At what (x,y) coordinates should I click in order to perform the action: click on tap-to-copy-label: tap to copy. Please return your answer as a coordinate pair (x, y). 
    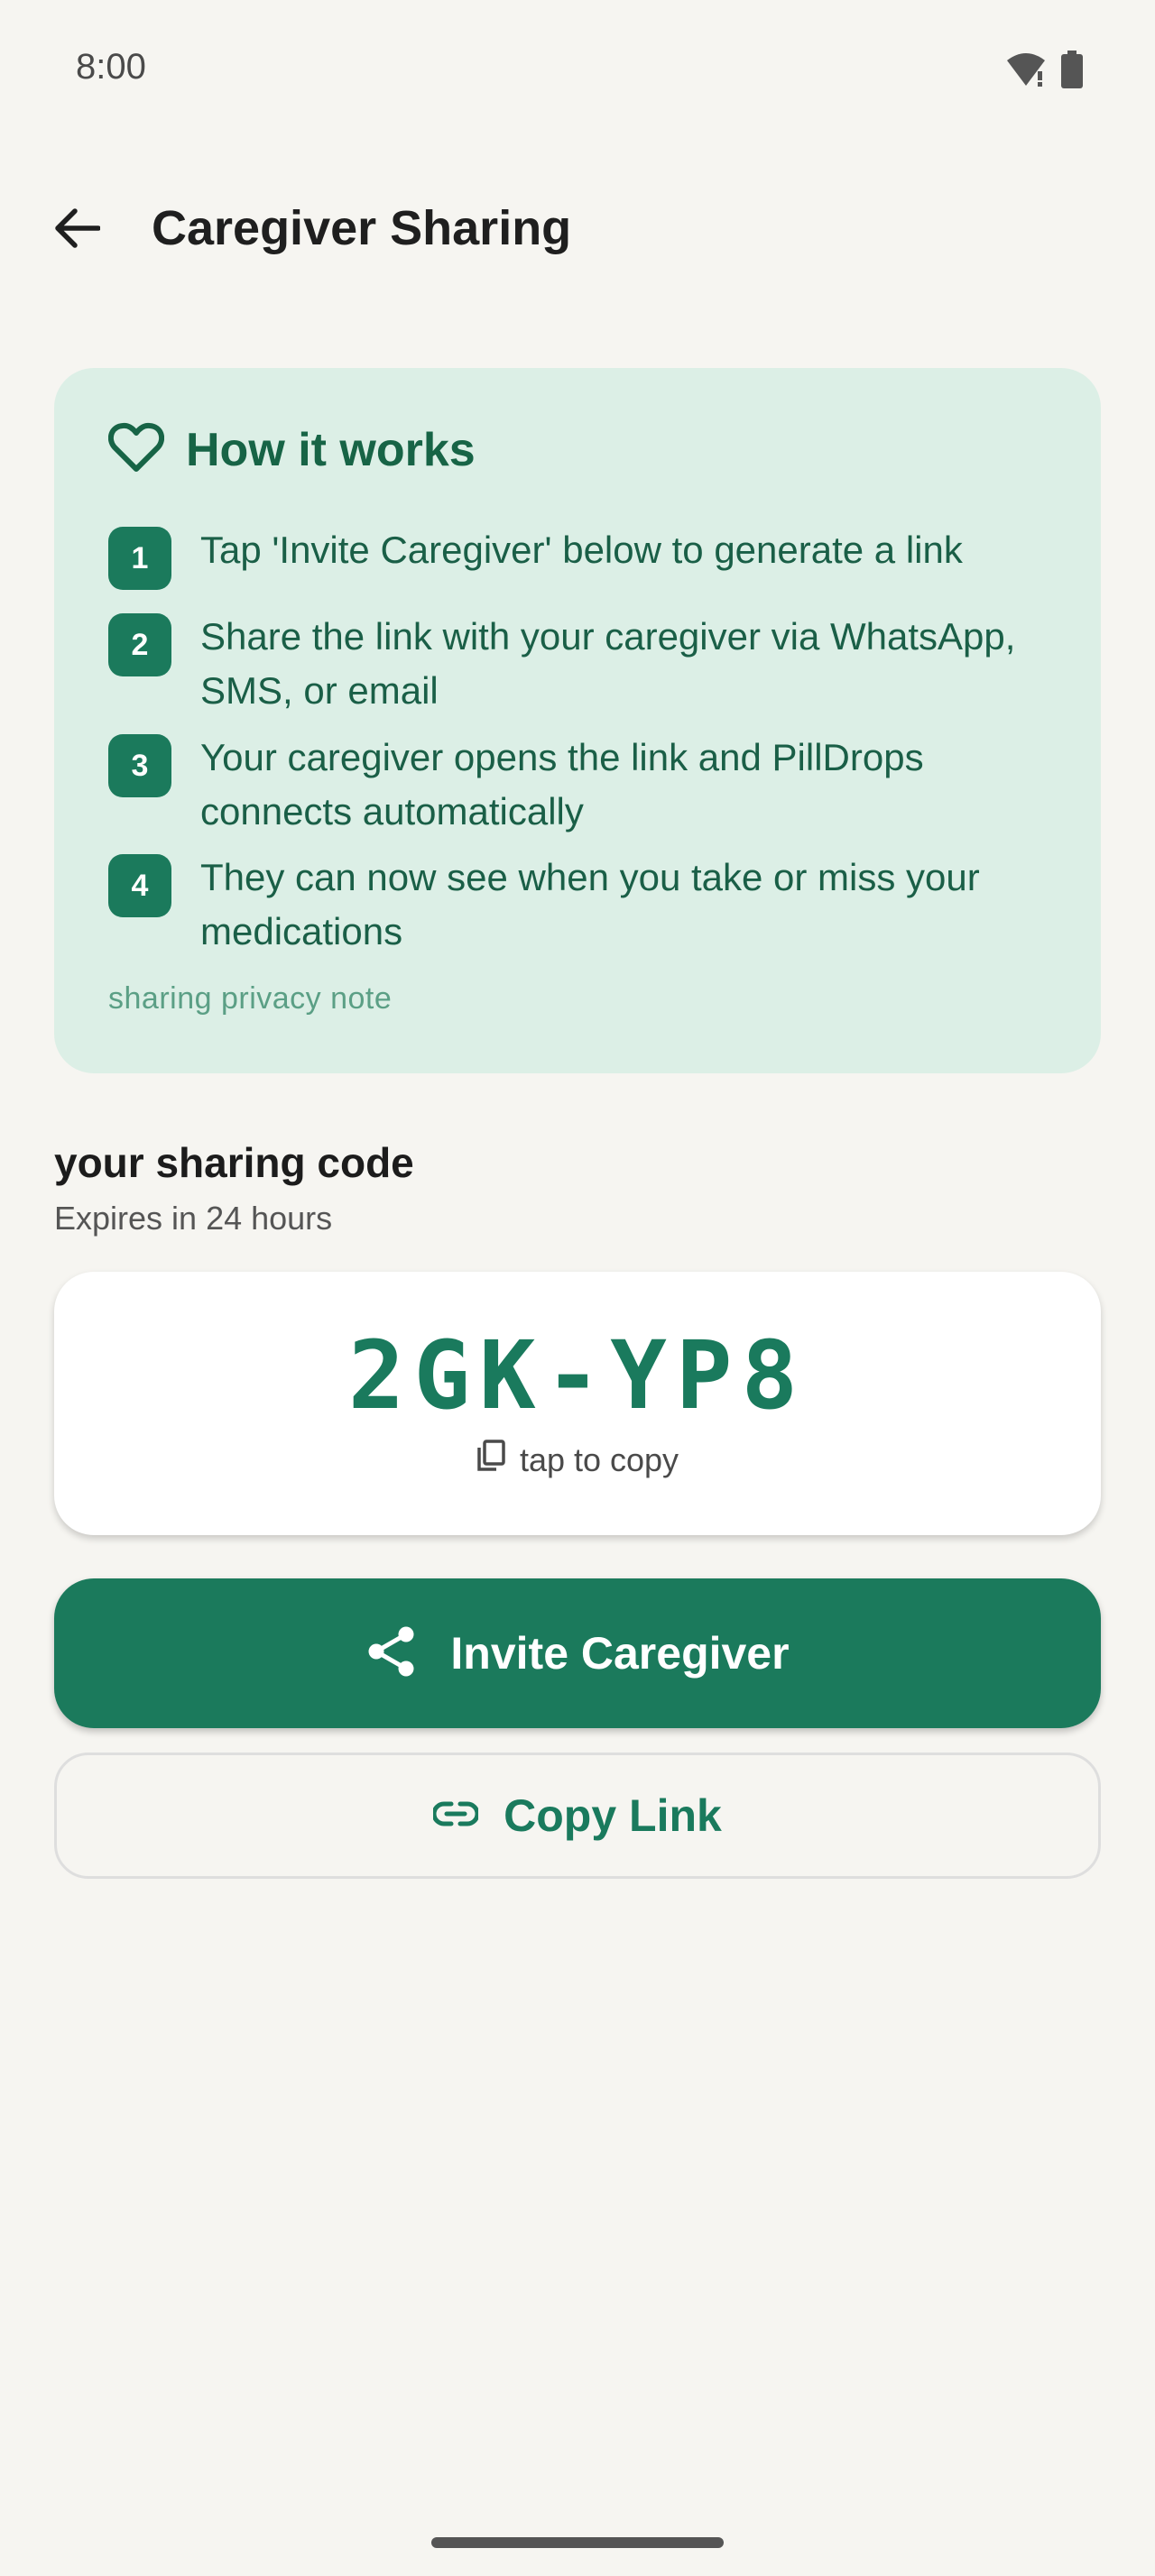
    Looking at the image, I should click on (599, 1459).